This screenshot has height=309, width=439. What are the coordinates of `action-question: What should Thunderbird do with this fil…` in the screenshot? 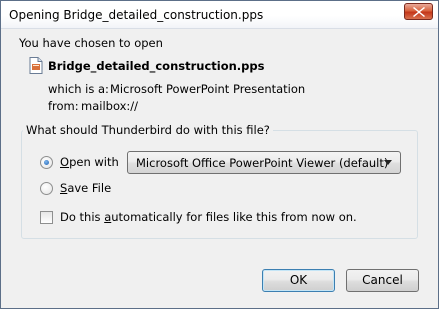 It's located at (148, 130).